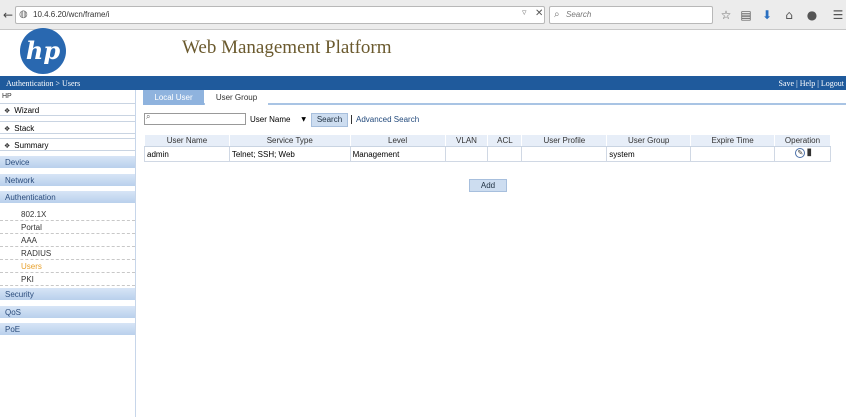 The image size is (846, 417). I want to click on add-button: Add, so click(488, 185).